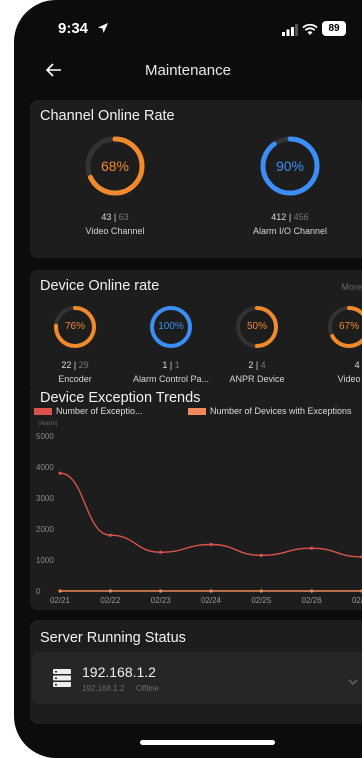  I want to click on y-tick-label: 2000, so click(45, 529).